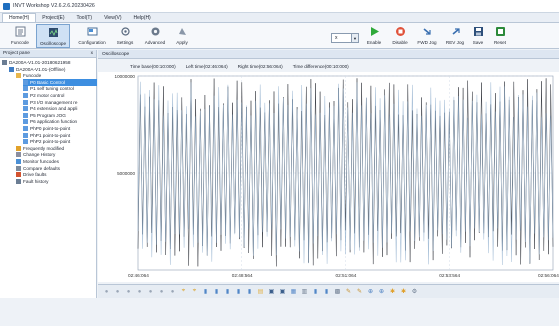 This screenshot has height=326, width=559. What do you see at coordinates (155, 36) in the screenshot?
I see `advanced-button: Advanced` at bounding box center [155, 36].